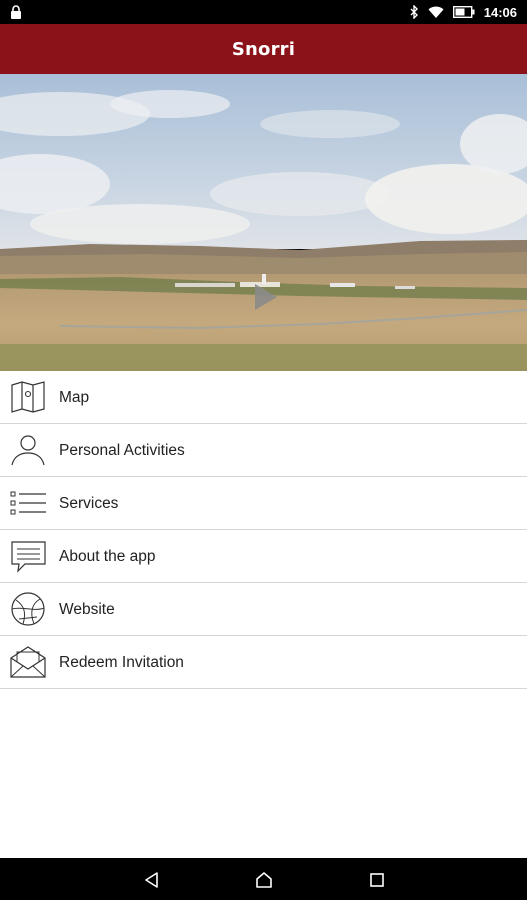 The image size is (527, 900). What do you see at coordinates (152, 880) in the screenshot?
I see `back-icon` at bounding box center [152, 880].